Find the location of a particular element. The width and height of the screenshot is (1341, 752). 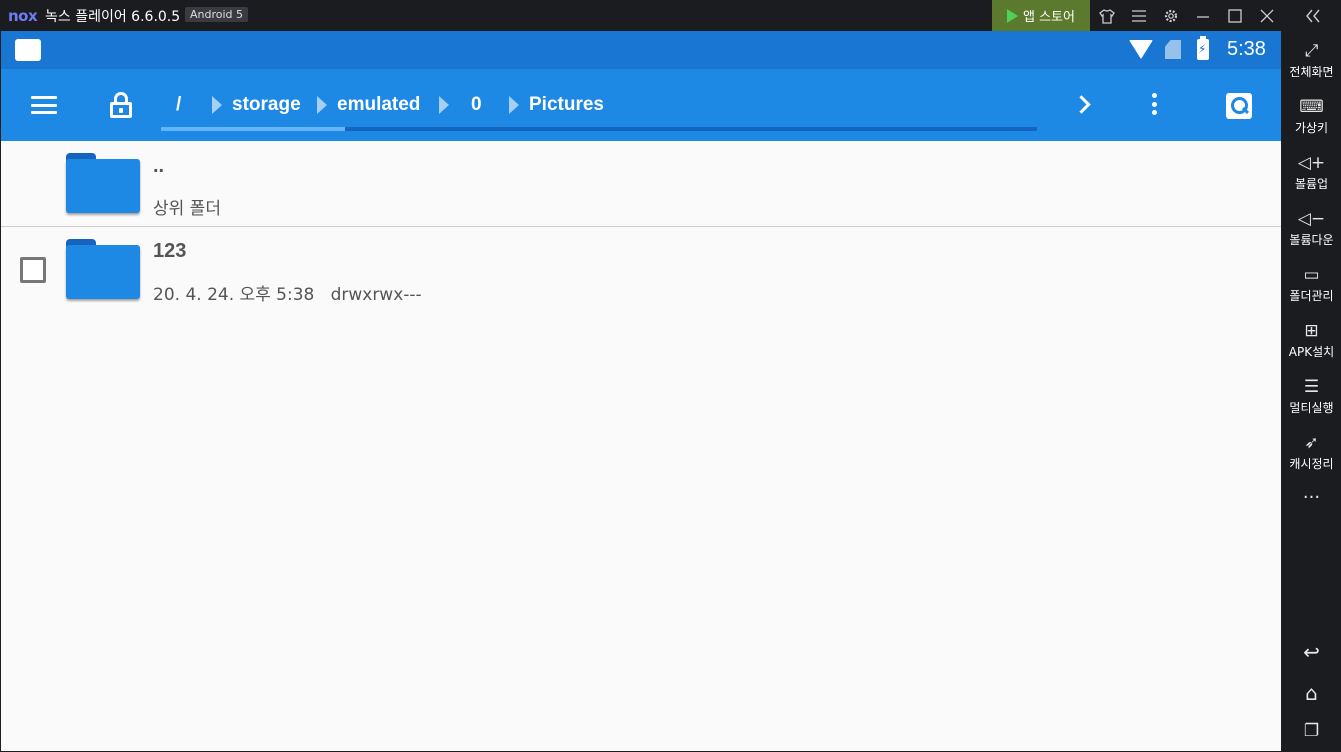

sidebar-item-clear-cache: ➶ 캐시정리 is located at coordinates (1311, 452).